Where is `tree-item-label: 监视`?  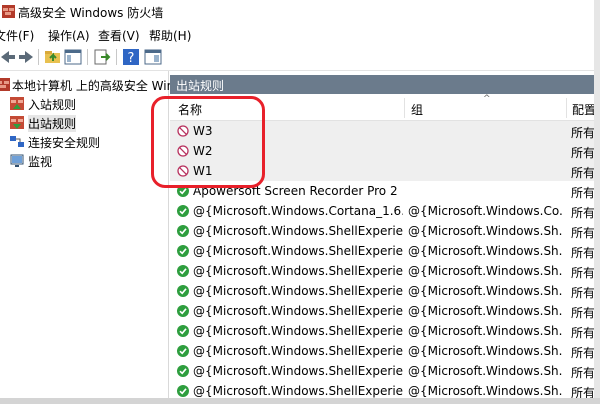
tree-item-label: 监视 is located at coordinates (40, 162).